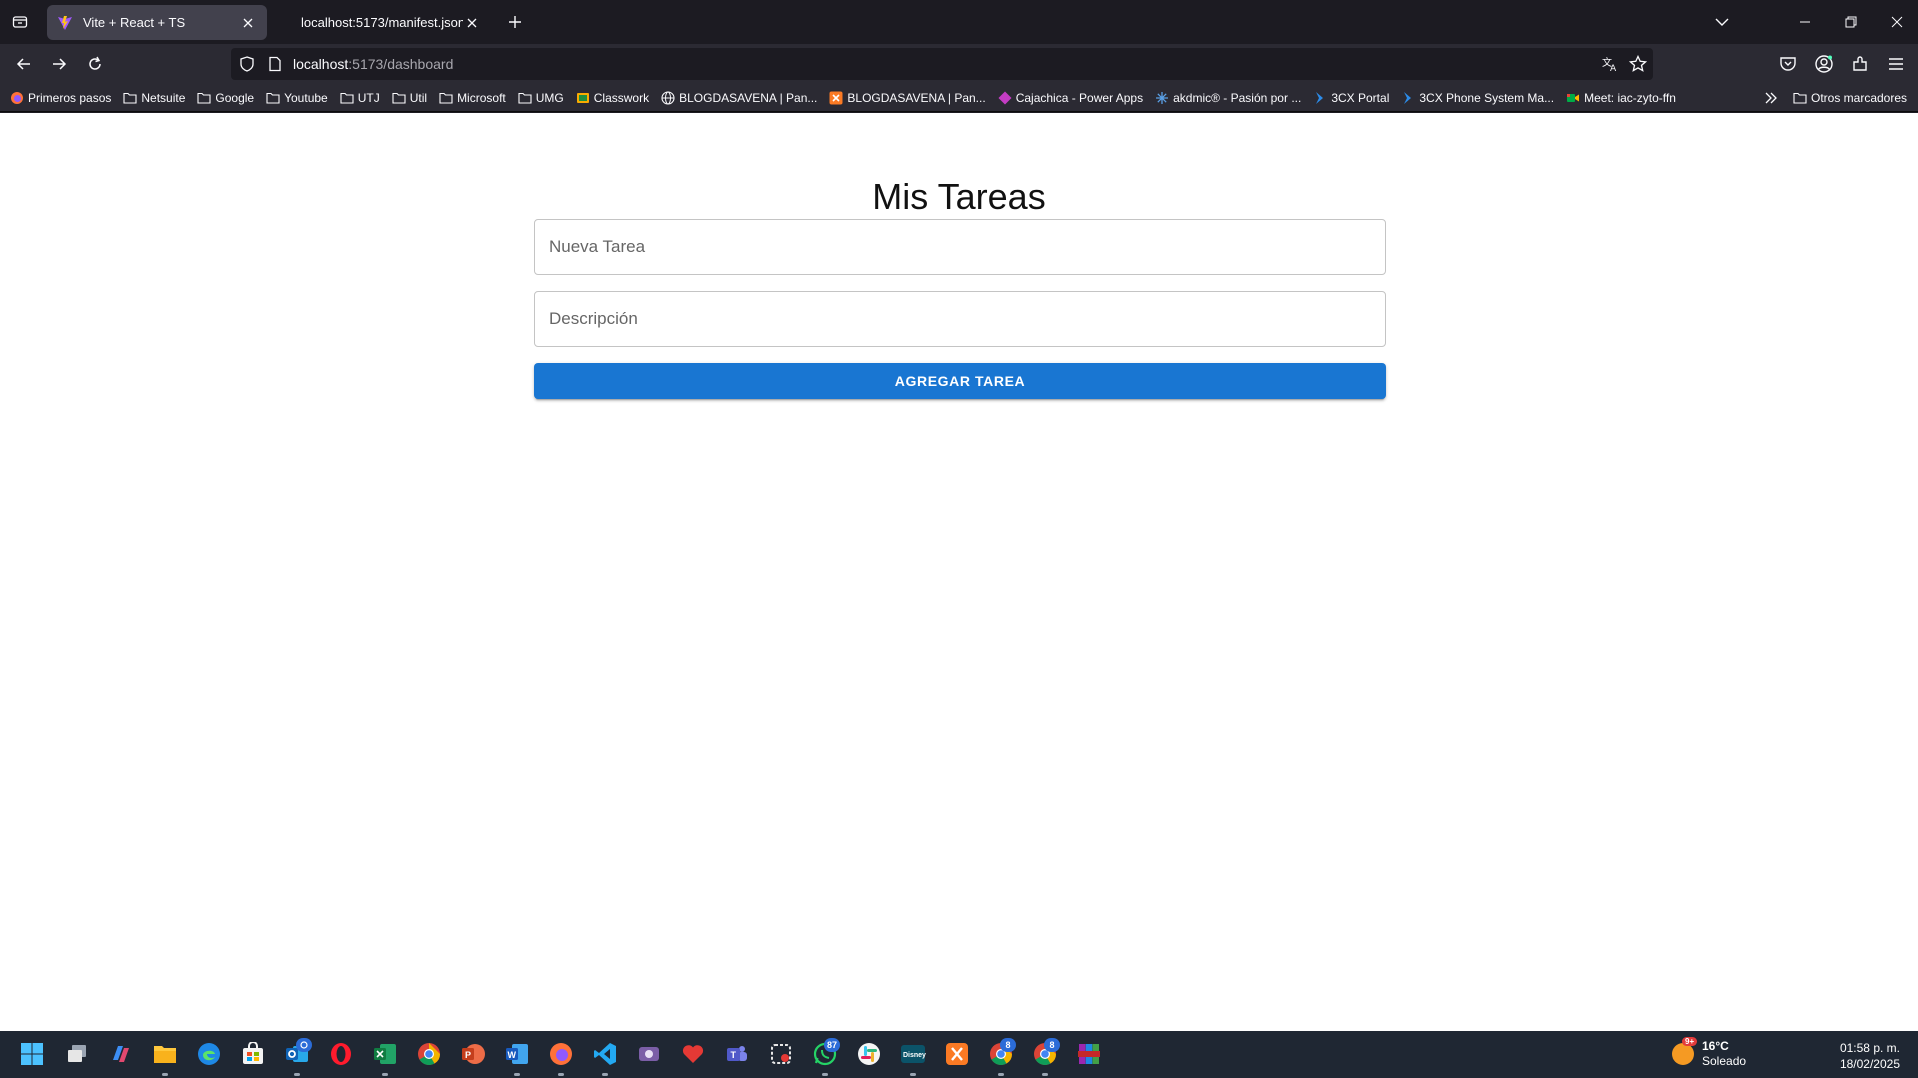 The image size is (1918, 1078). I want to click on bookmark-label: Cajachica - Power Apps, so click(1079, 98).